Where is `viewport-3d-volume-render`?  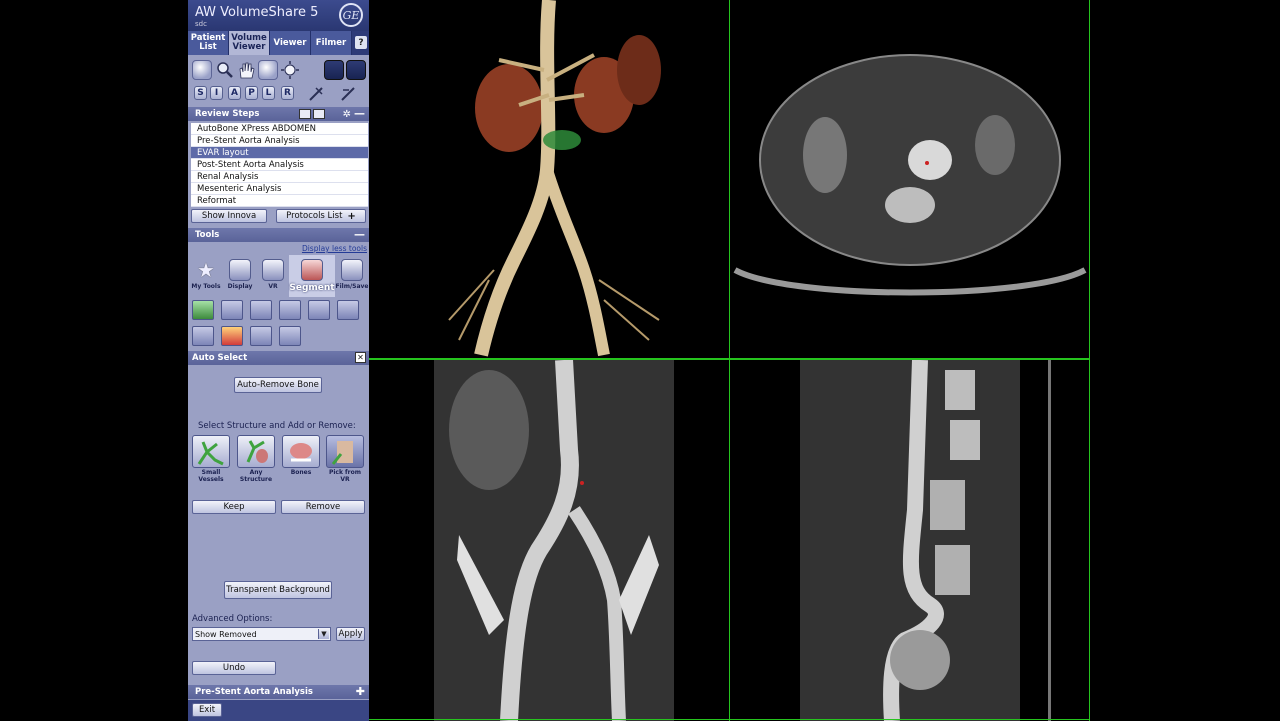
viewport-3d-volume-render is located at coordinates (549, 179).